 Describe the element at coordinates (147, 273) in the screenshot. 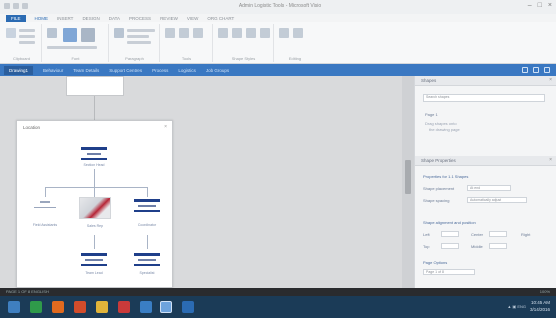

I see `node-label: Specialist` at that location.